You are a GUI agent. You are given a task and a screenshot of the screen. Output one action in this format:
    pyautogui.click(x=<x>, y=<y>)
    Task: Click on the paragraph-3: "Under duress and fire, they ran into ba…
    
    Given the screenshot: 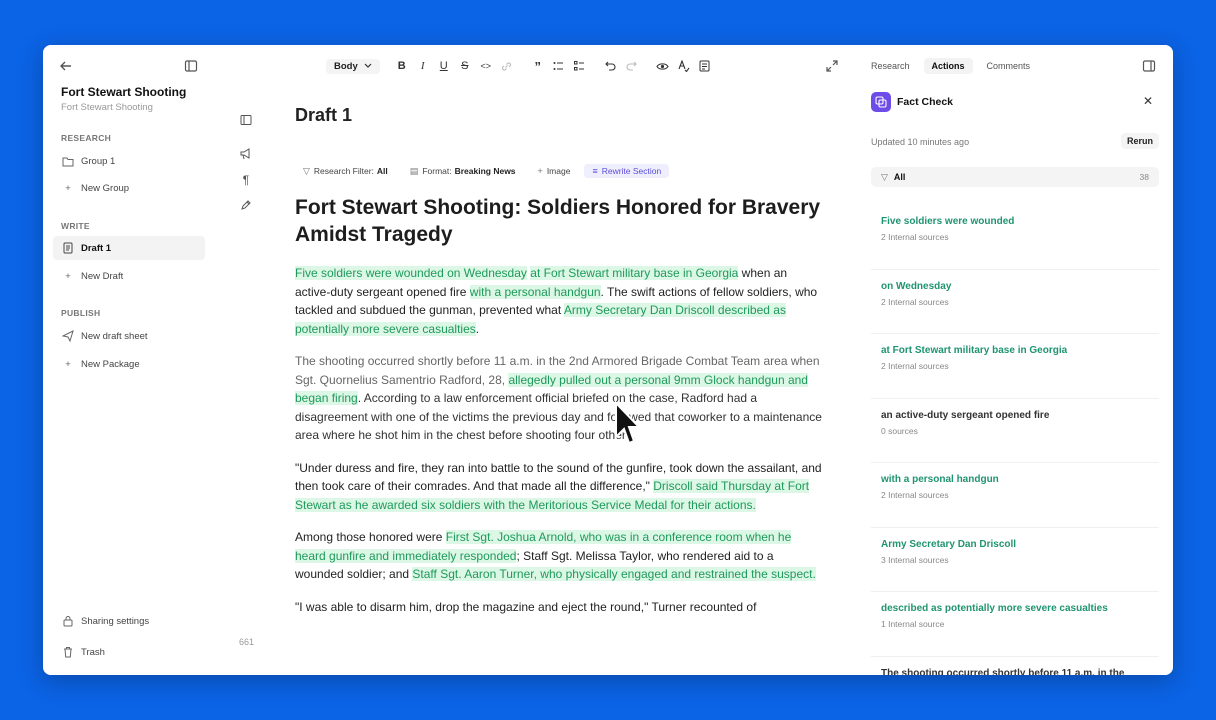 What is the action you would take?
    pyautogui.click(x=560, y=487)
    